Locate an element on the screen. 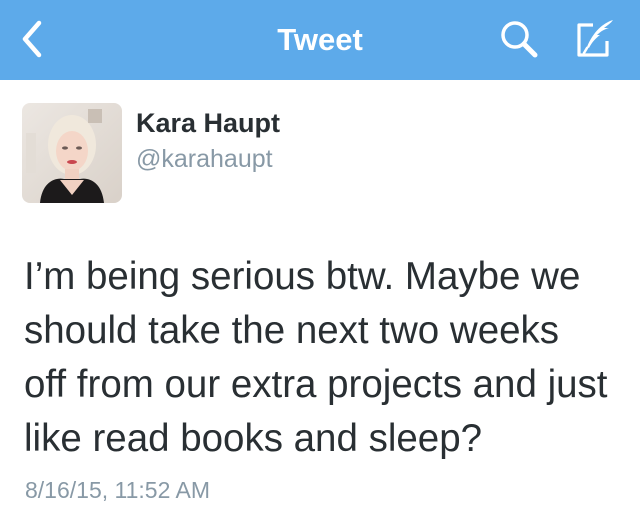 The width and height of the screenshot is (640, 515). author-handle: @karahaupt is located at coordinates (204, 159).